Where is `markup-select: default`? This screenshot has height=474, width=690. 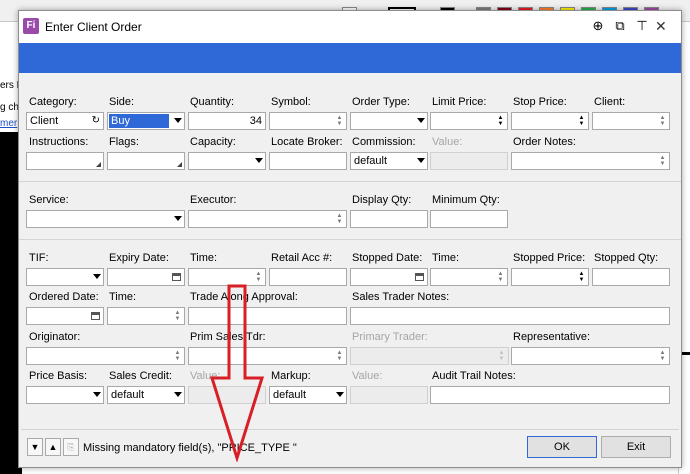
markup-select: default is located at coordinates (308, 395).